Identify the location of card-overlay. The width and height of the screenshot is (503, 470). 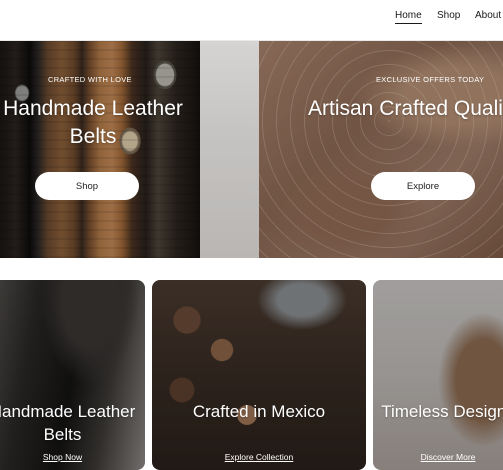
(438, 375).